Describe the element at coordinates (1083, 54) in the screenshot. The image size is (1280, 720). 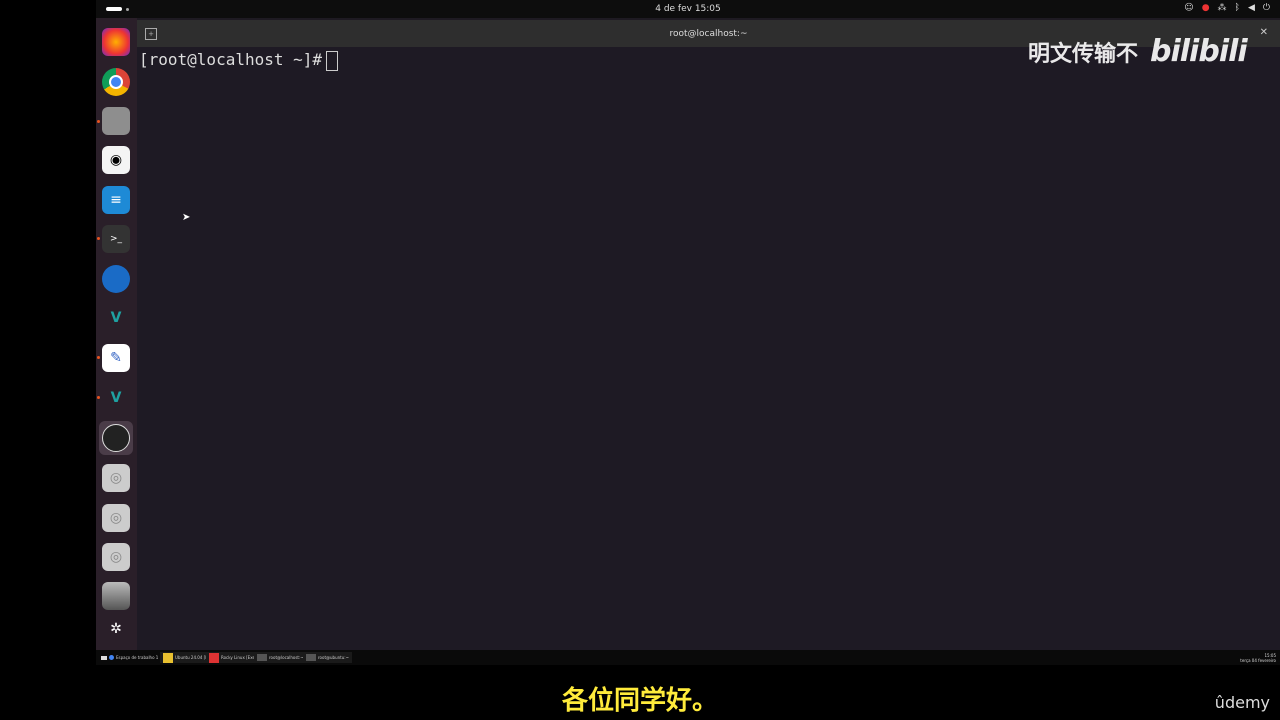
I see `watermark-text: 明文传输不` at that location.